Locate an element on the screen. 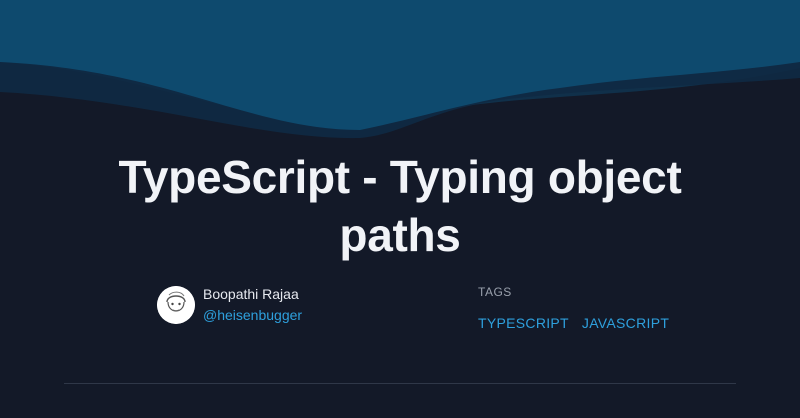  tags-list: TYPESCRIPT JAVASCRIPT is located at coordinates (580, 323).